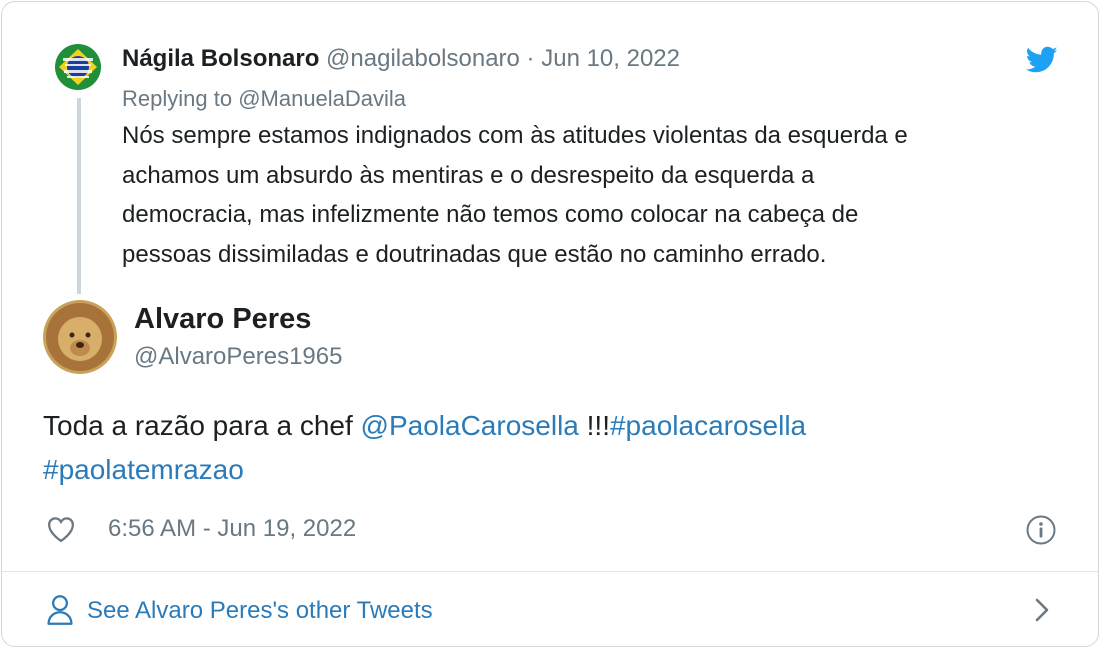 Image resolution: width=1100 pixels, height=648 pixels. Describe the element at coordinates (60, 610) in the screenshot. I see `user-icon` at that location.